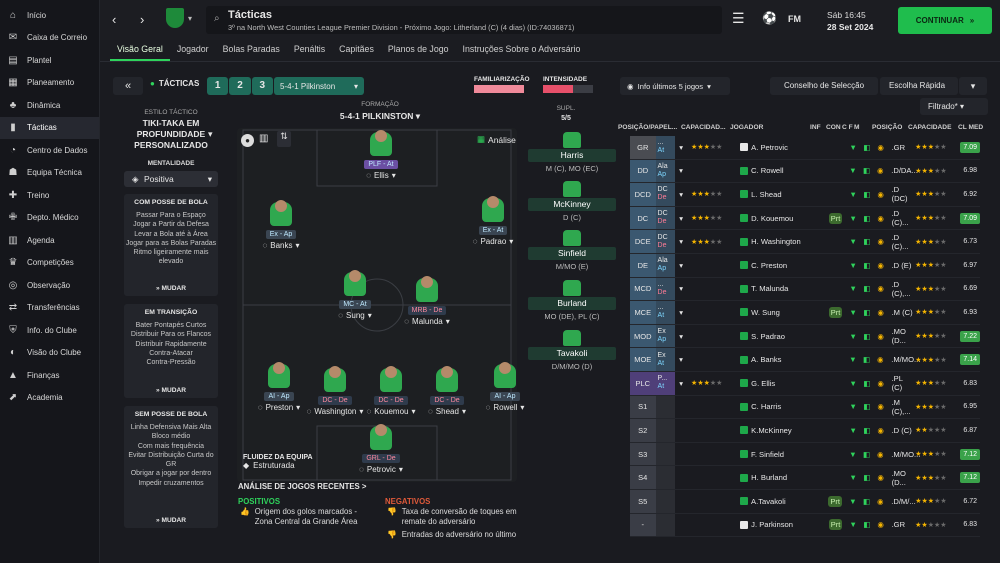 The image size is (1000, 563). Describe the element at coordinates (782, 501) in the screenshot. I see `player-cell: A.Tavakoli` at that location.